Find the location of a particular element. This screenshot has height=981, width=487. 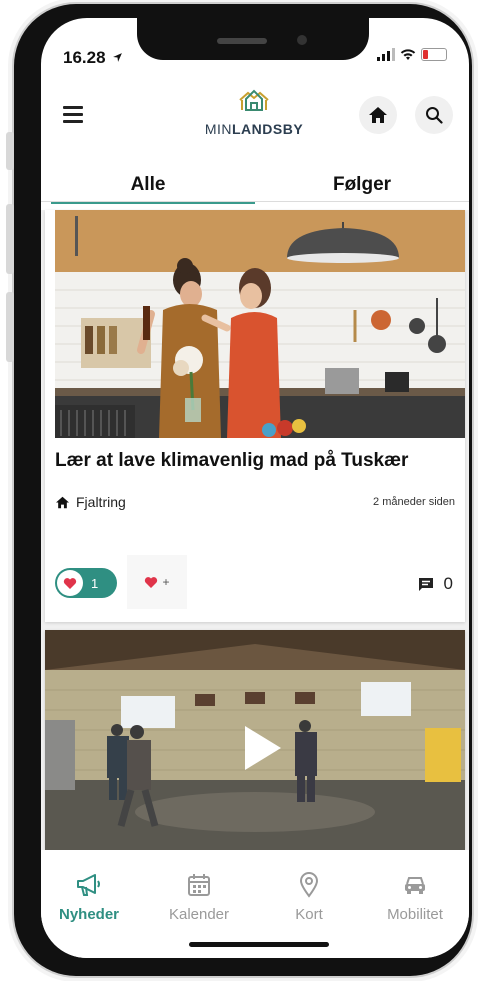

post-time: 2 måneder siden is located at coordinates (414, 502).